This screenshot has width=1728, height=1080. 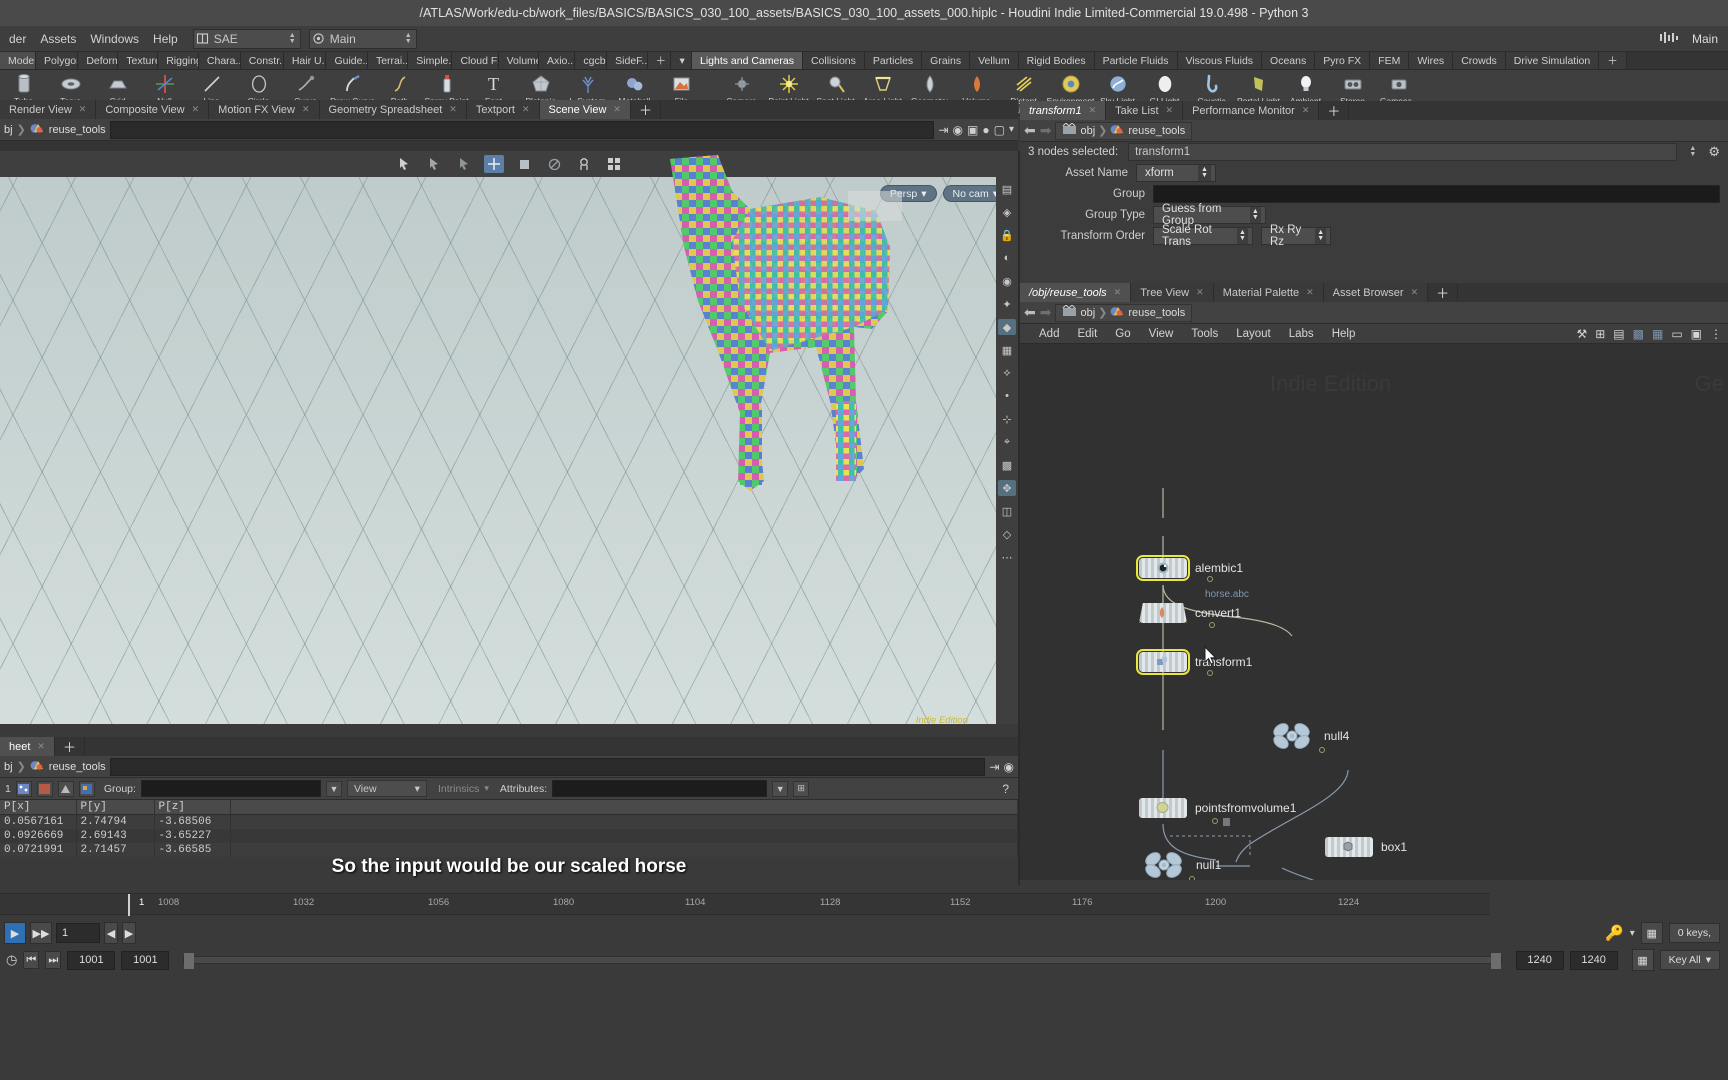 I want to click on range-end-button: ⏭, so click(x=53, y=960).